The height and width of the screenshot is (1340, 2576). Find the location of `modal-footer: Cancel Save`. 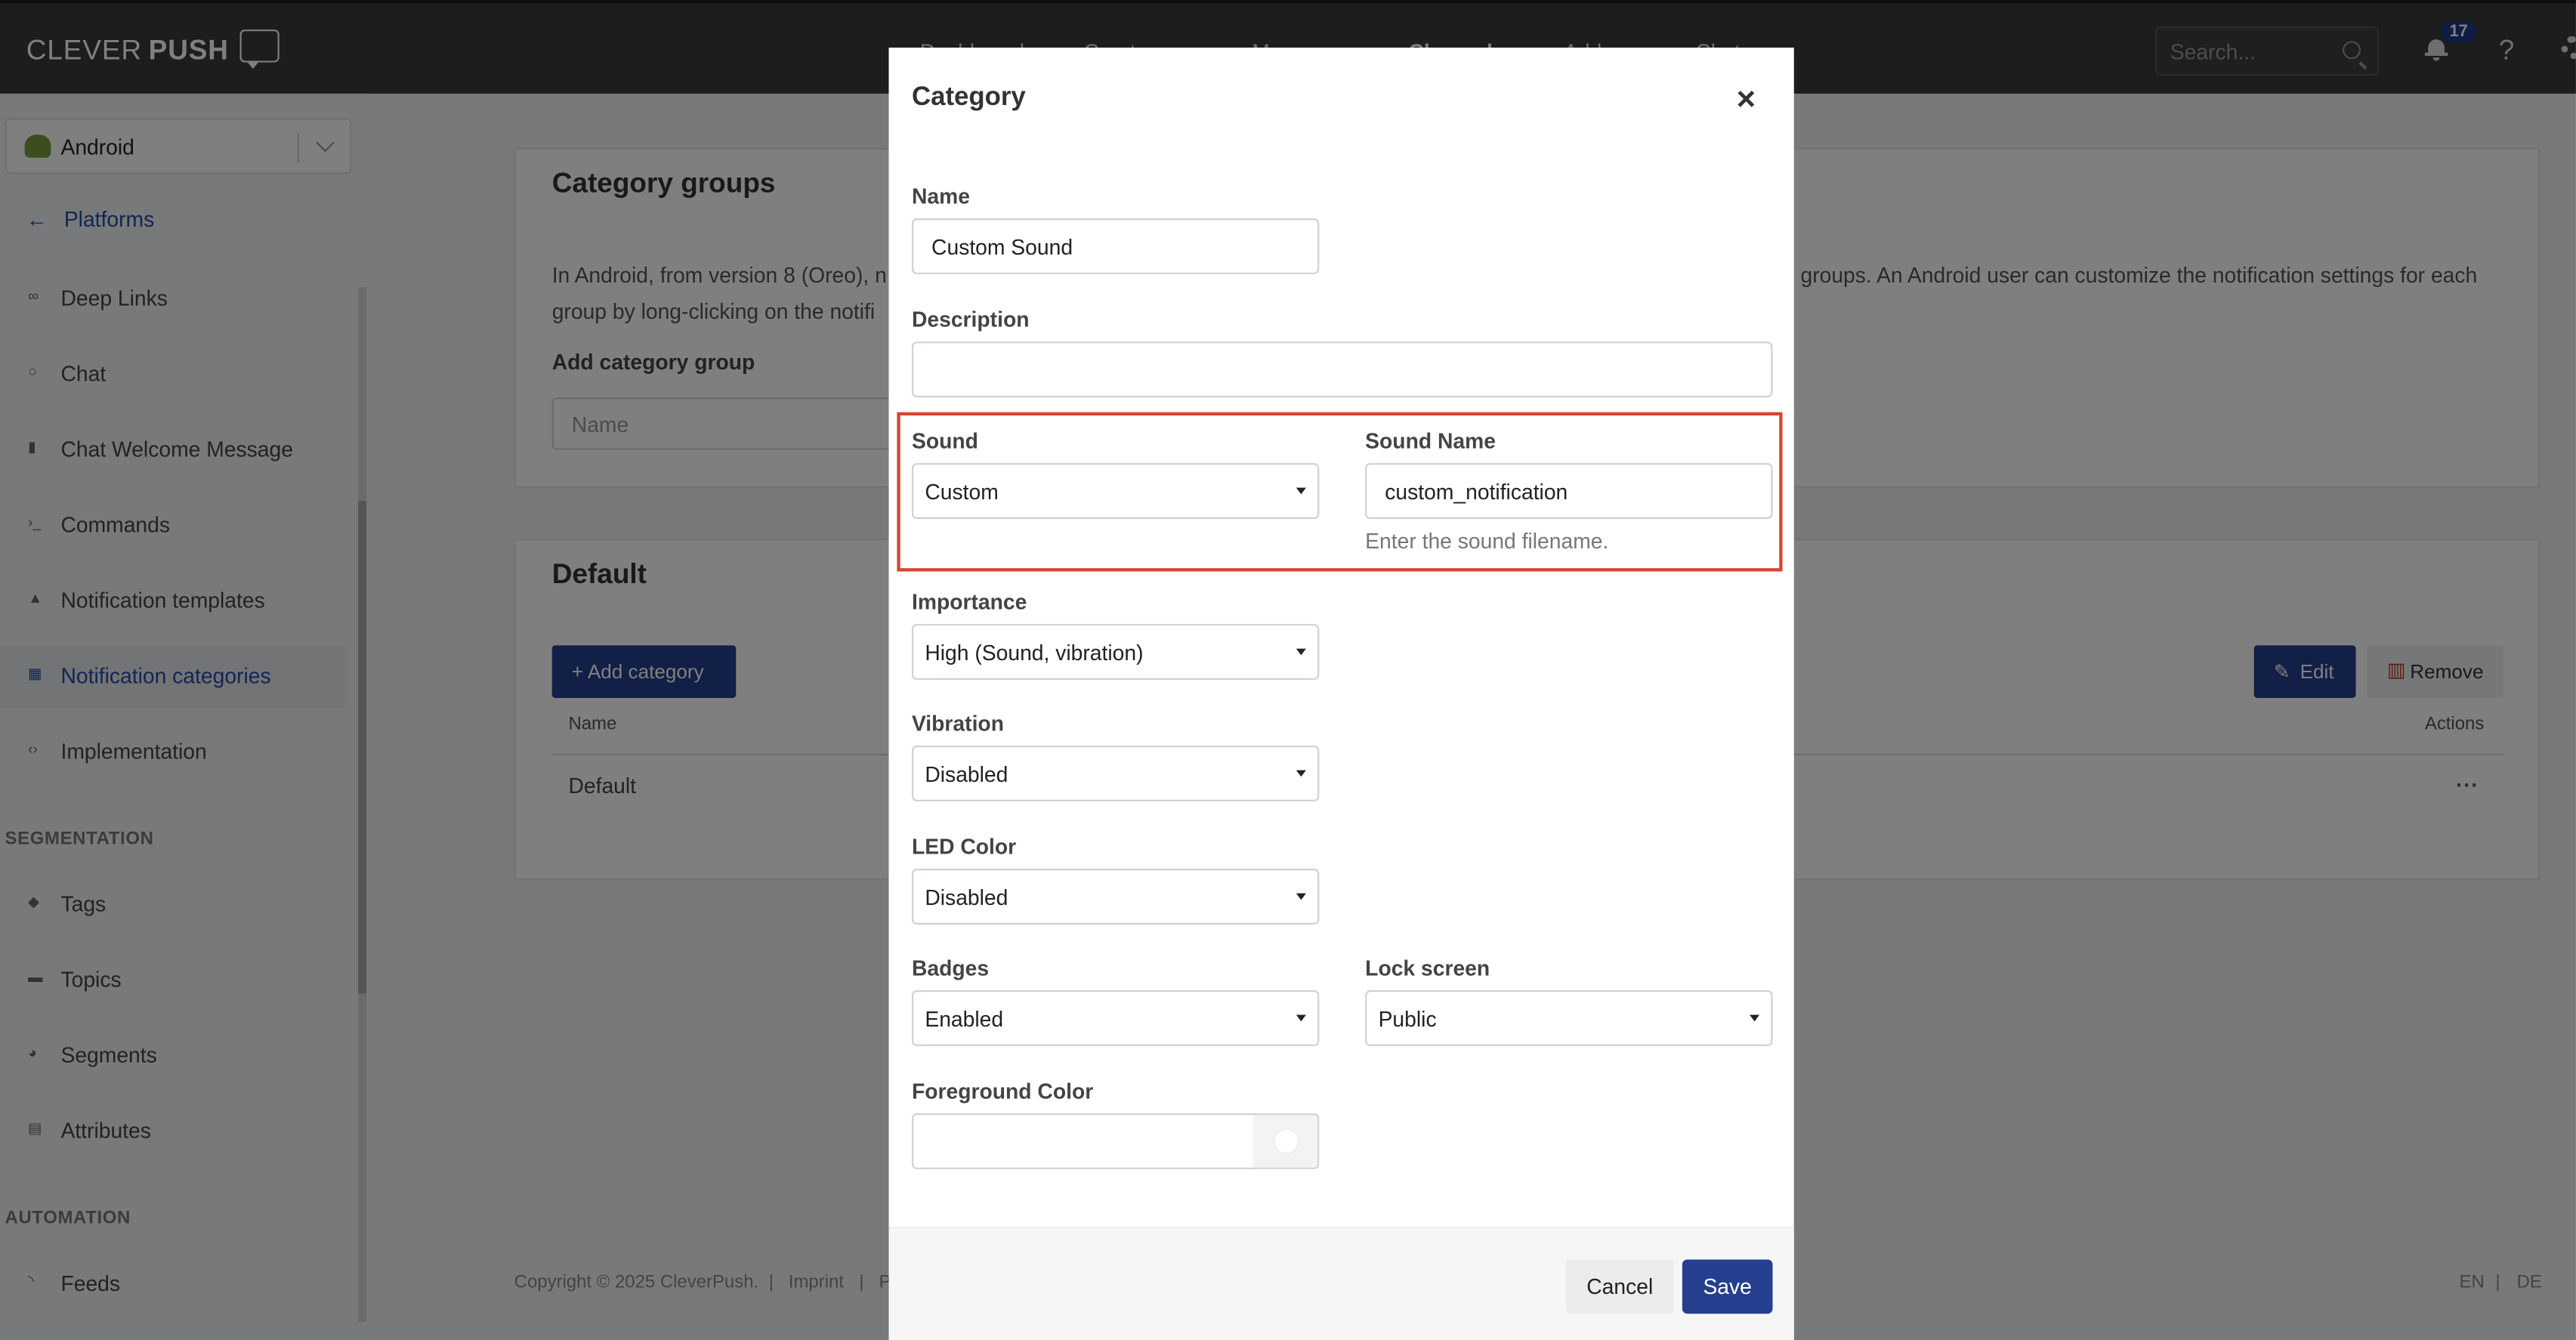

modal-footer: Cancel Save is located at coordinates (1341, 1283).